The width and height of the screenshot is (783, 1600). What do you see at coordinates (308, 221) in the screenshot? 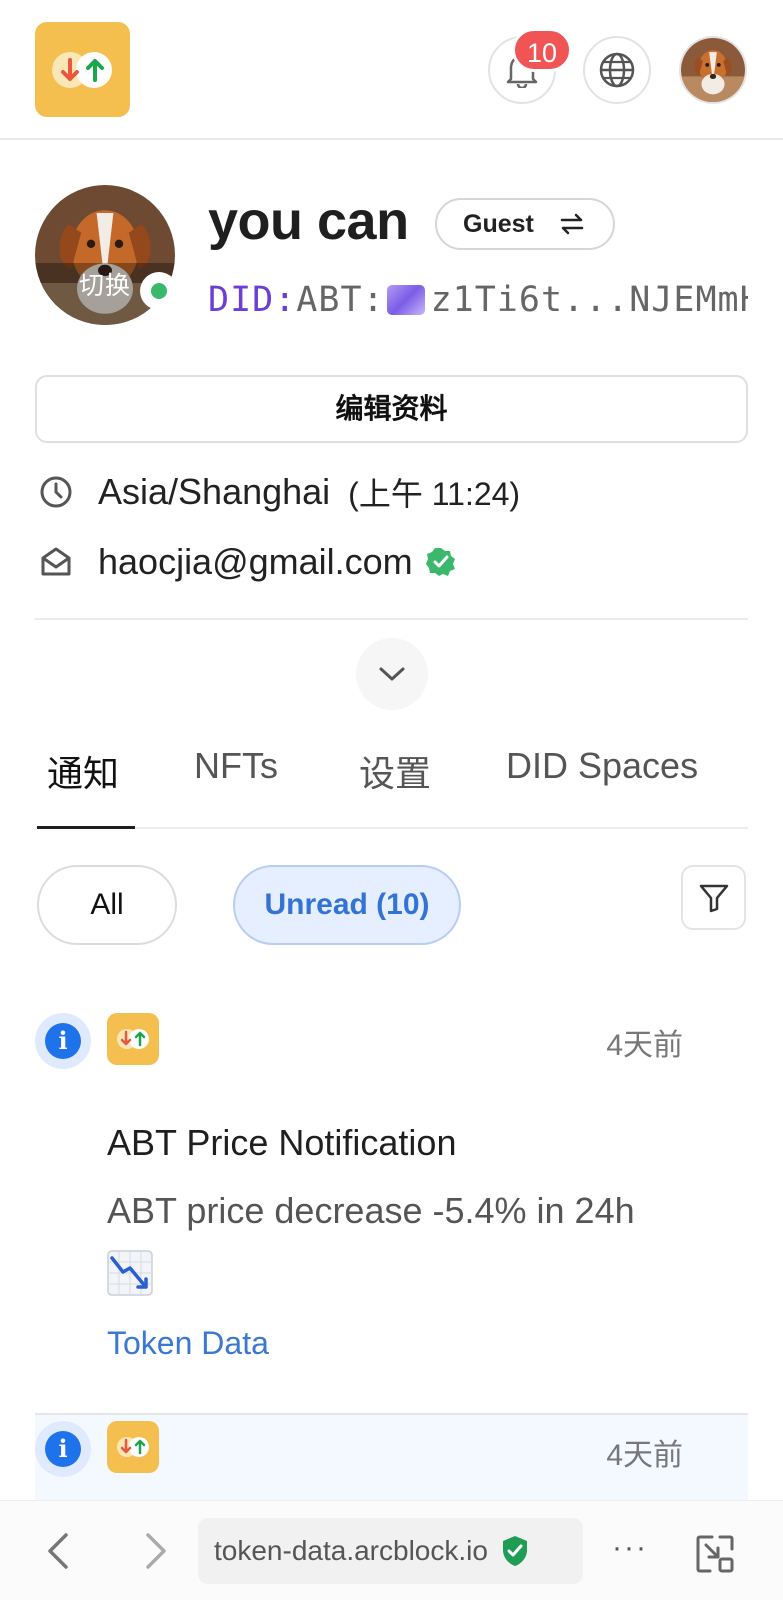
I see `user-name: you can` at bounding box center [308, 221].